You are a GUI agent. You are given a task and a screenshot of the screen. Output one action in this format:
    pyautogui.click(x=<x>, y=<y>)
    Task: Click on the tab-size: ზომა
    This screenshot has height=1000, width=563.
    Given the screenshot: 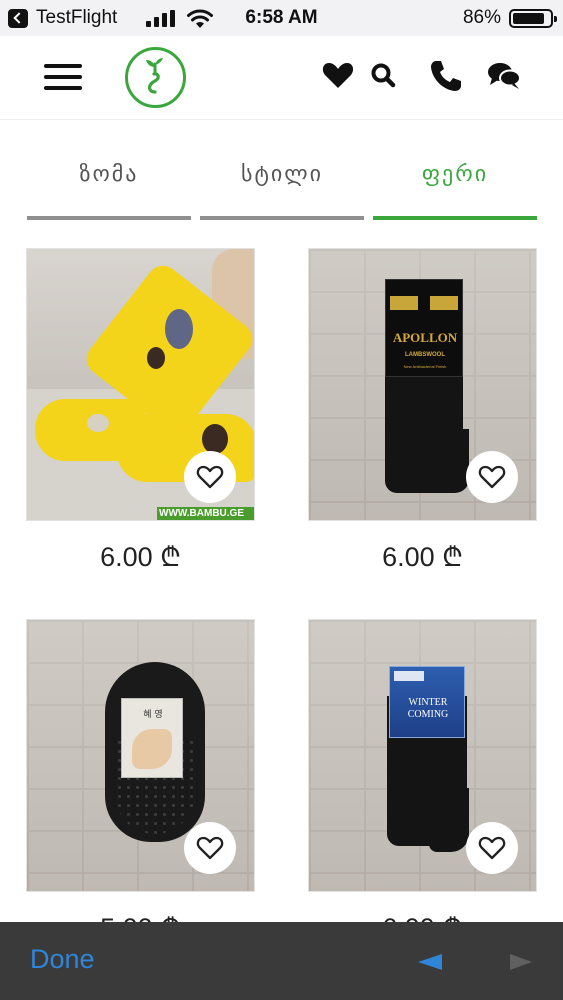 What is the action you would take?
    pyautogui.click(x=109, y=185)
    